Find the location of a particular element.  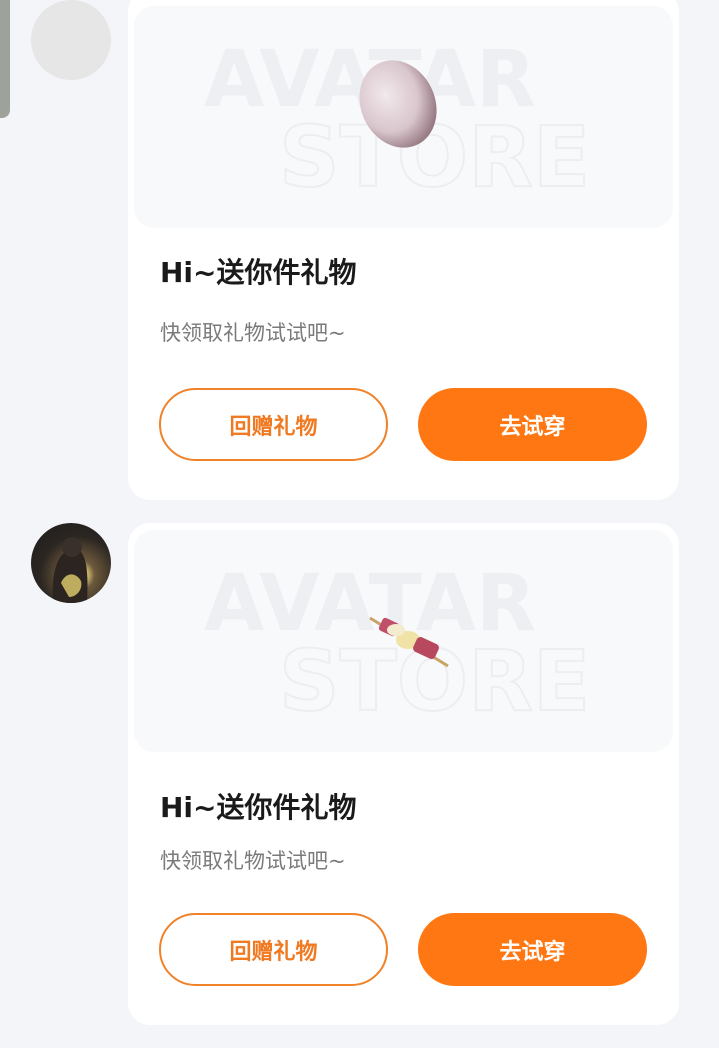

egg-icon is located at coordinates (398, 104).